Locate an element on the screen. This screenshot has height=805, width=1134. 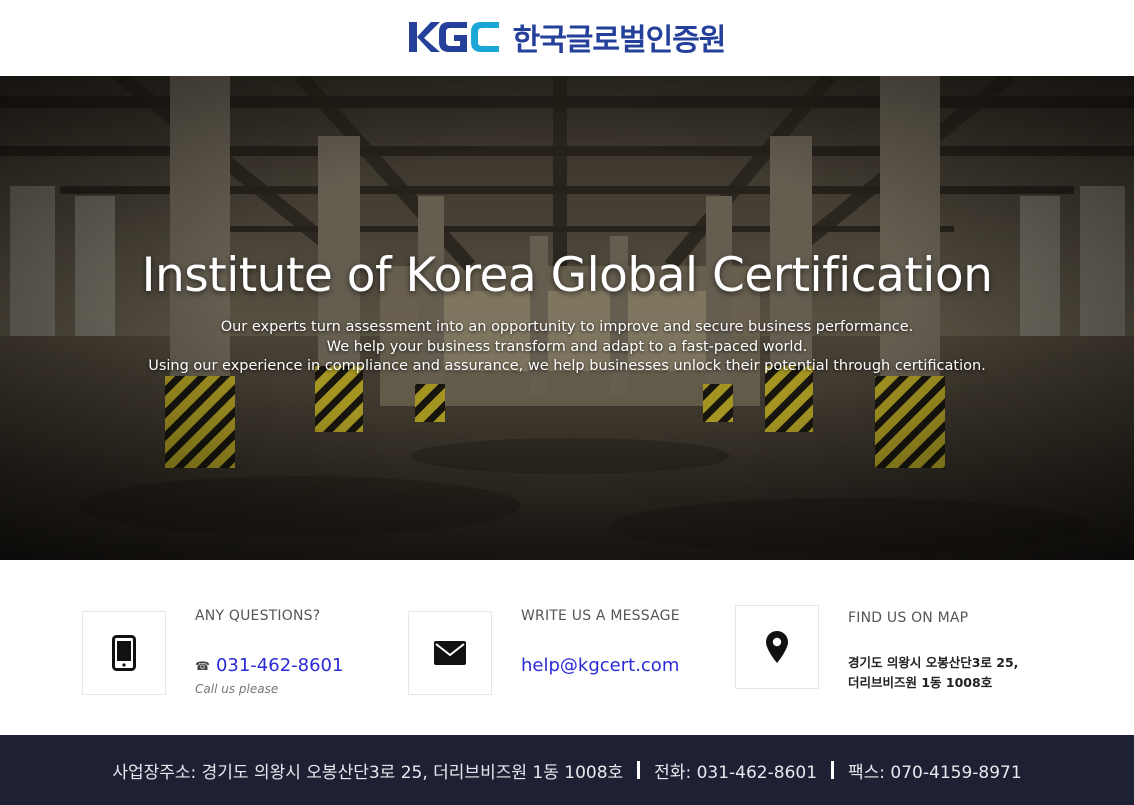
email-icon-box is located at coordinates (450, 653).